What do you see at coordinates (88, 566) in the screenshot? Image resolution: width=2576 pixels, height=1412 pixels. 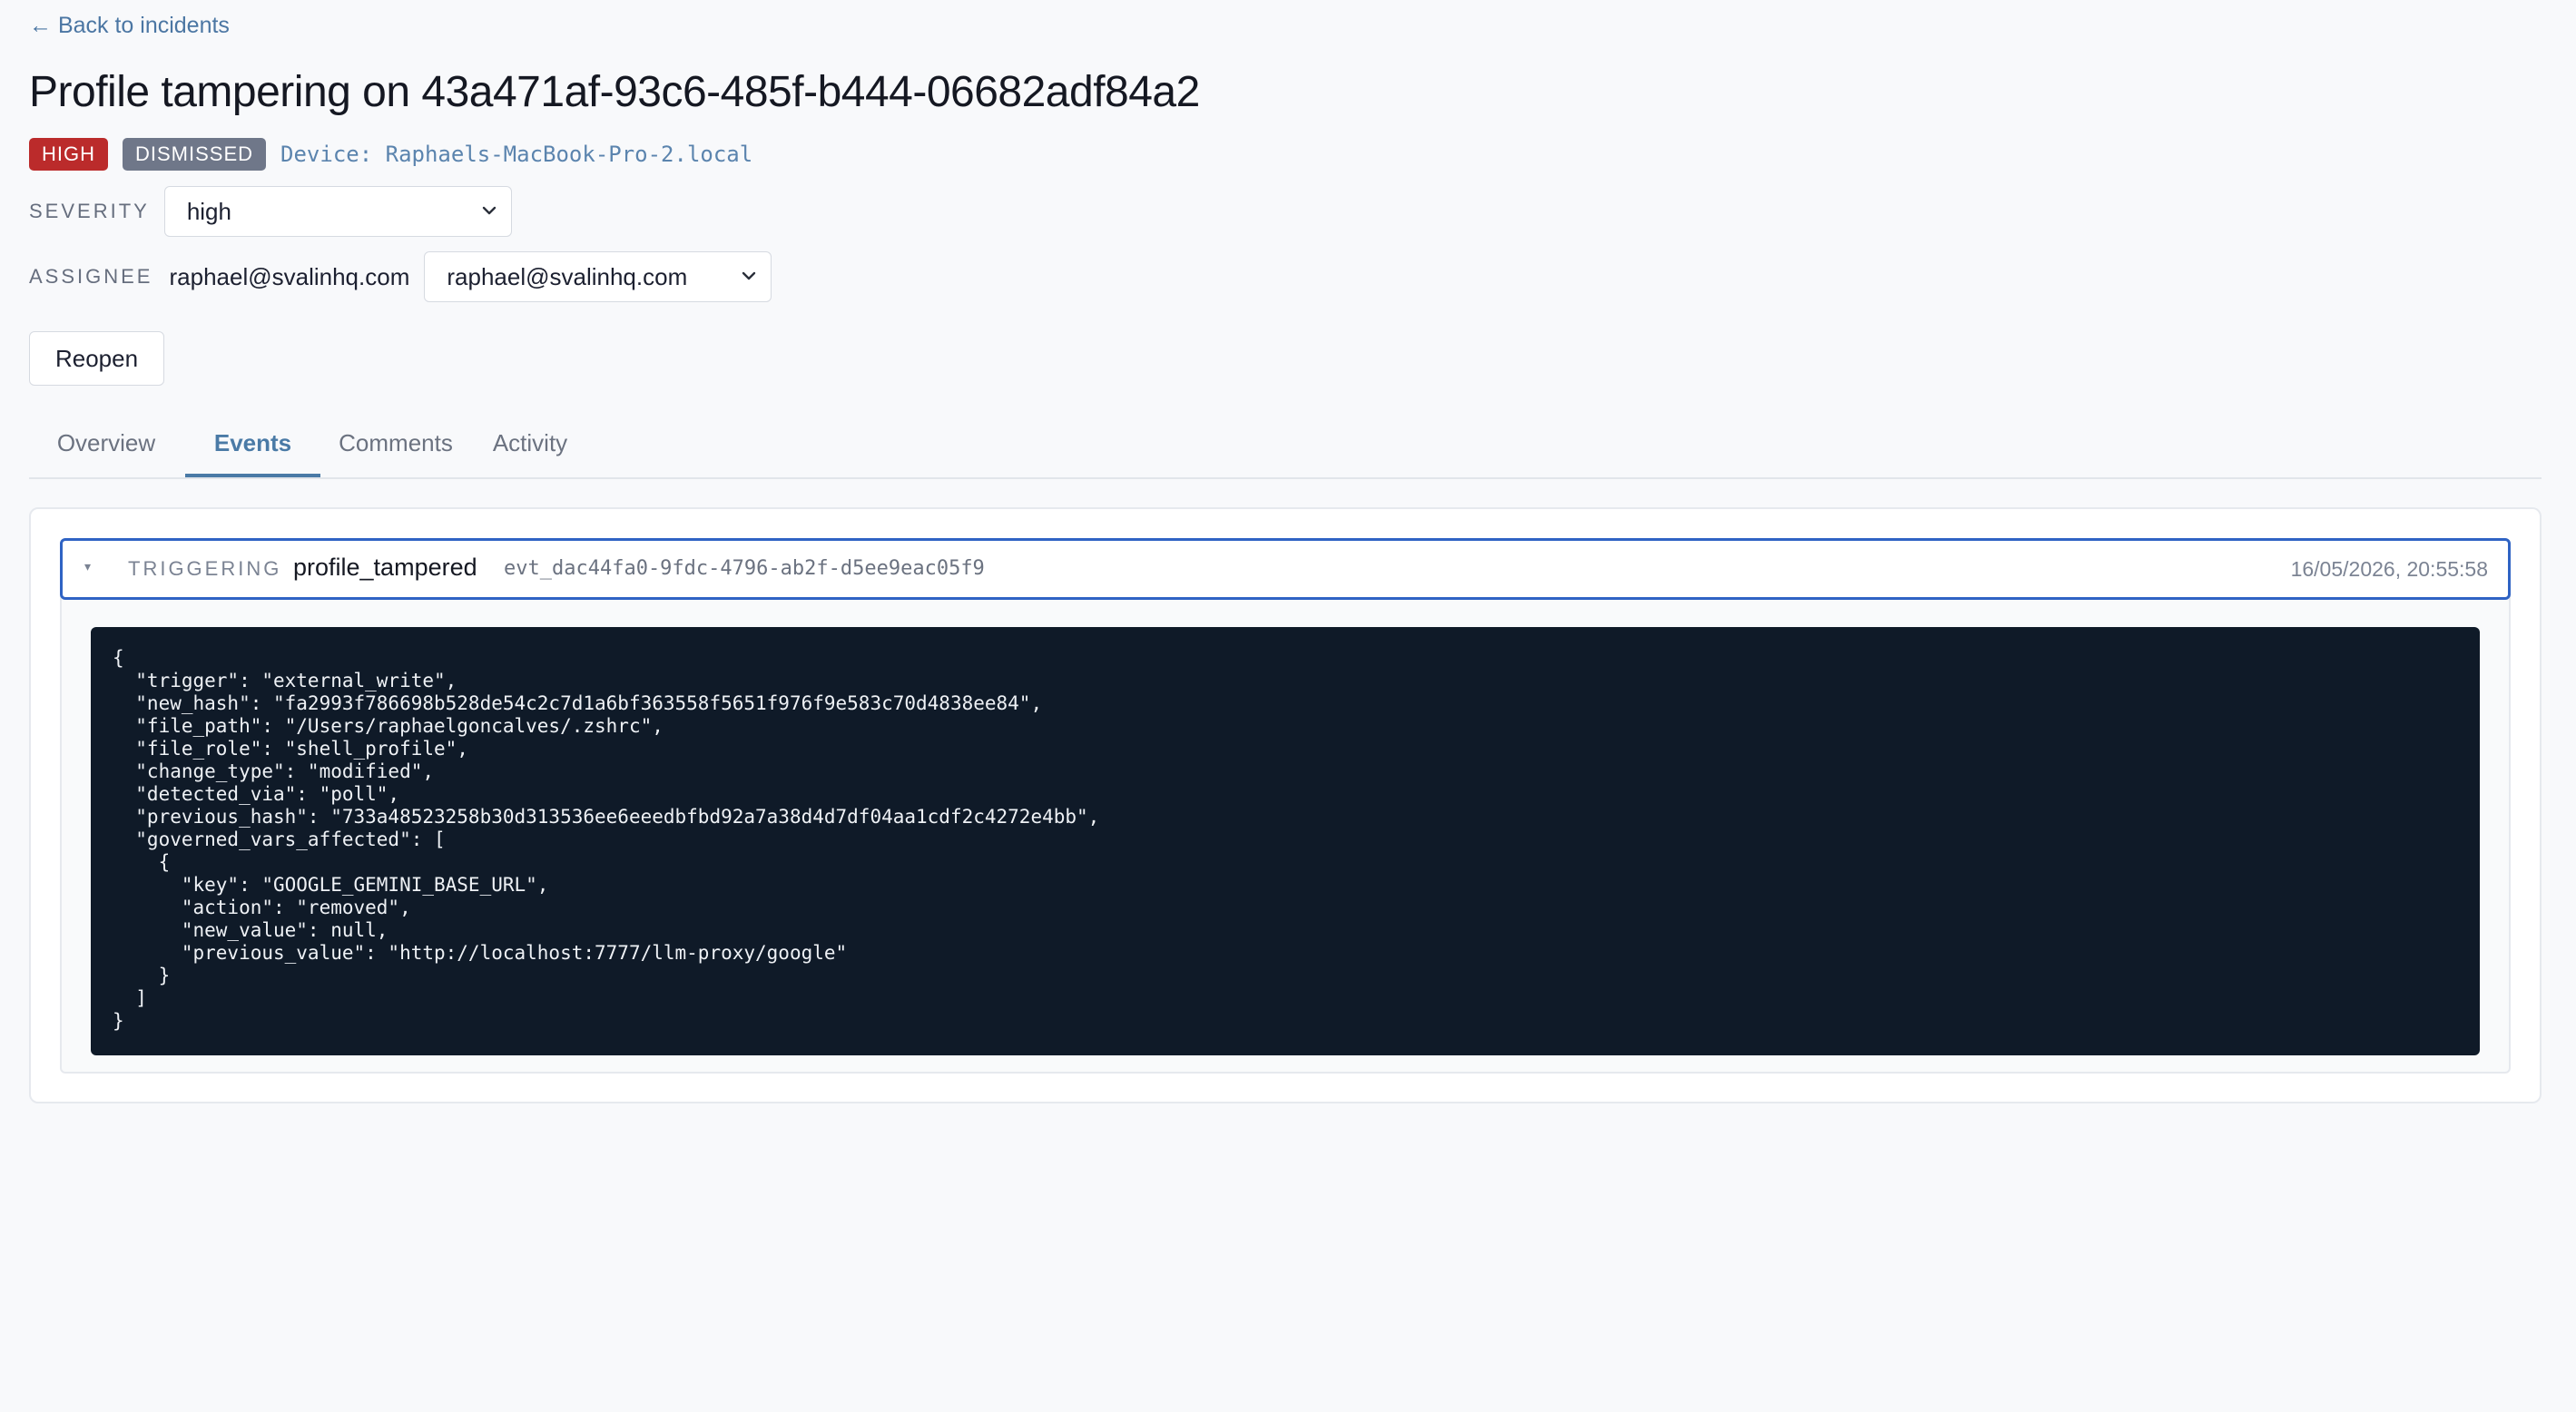 I see `caret-down-icon: ▾` at bounding box center [88, 566].